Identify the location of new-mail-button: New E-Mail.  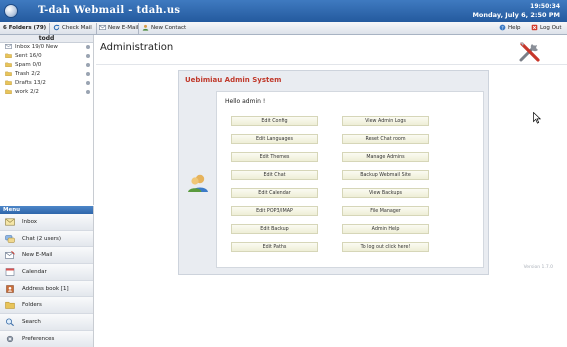
(118, 28).